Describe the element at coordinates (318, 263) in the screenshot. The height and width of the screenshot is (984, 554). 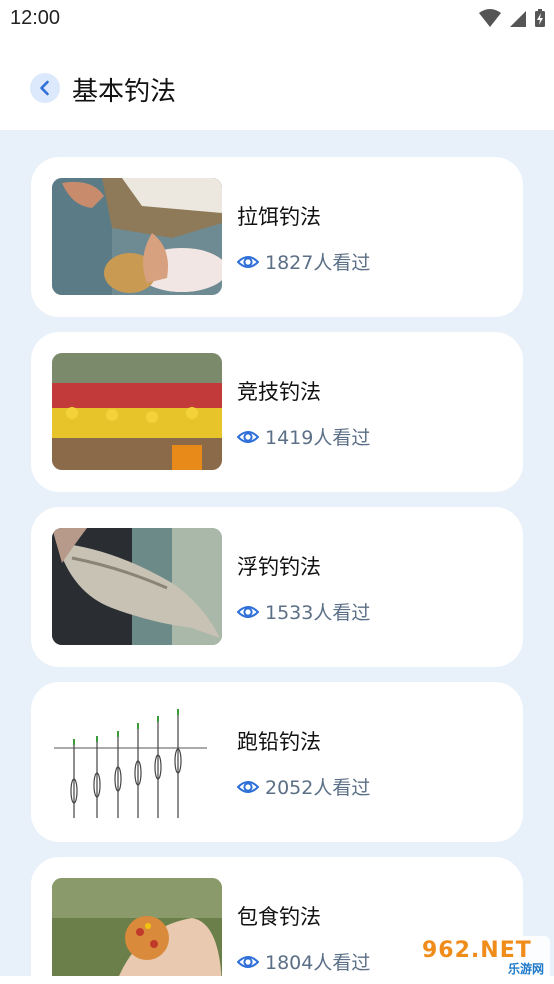
I see `view-count-text: 1827人看过` at that location.